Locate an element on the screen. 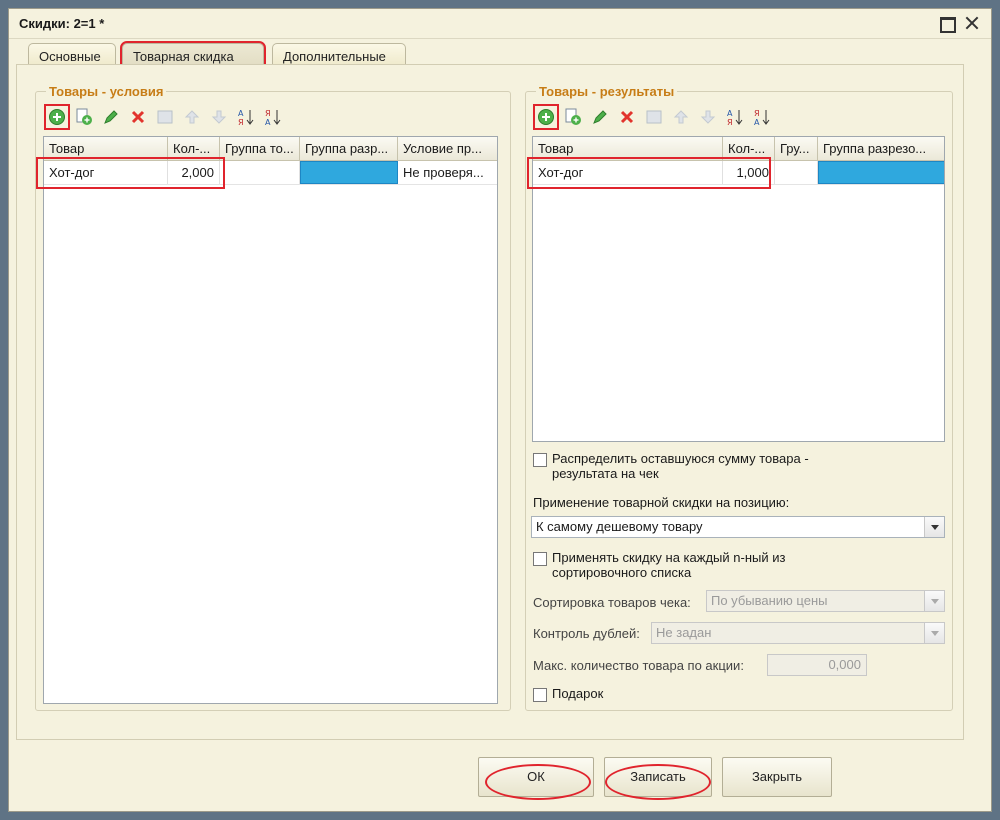 This screenshot has height=820, width=1000. window-title: Скидки: 2=1 * is located at coordinates (62, 23).